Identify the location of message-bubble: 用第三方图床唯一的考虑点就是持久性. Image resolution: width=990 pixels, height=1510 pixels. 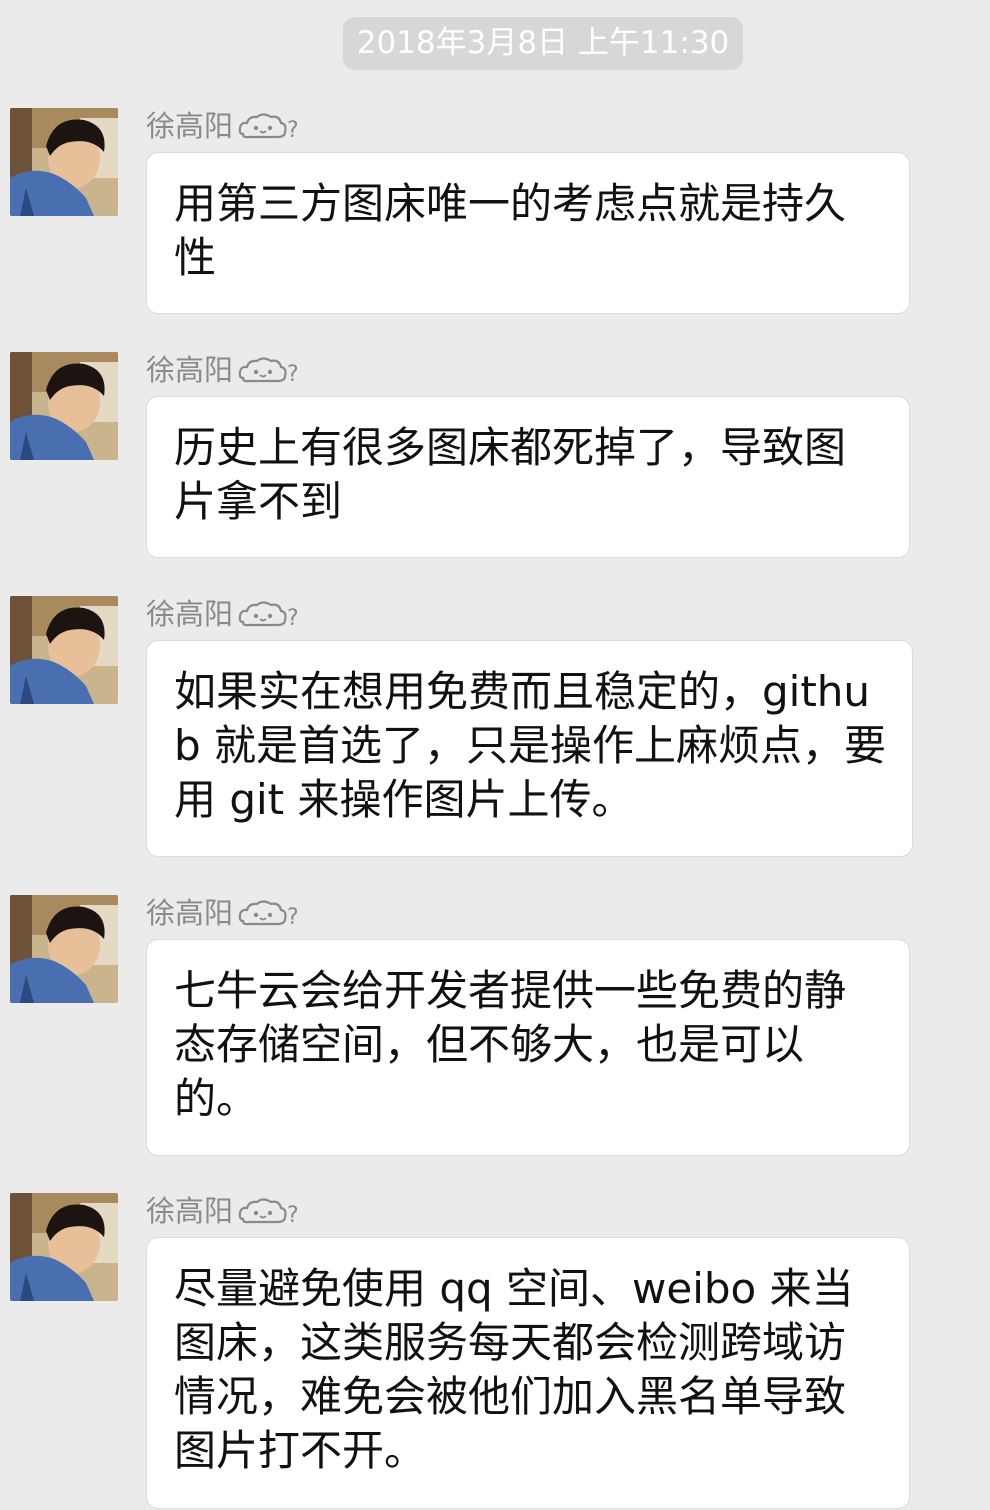
(528, 233).